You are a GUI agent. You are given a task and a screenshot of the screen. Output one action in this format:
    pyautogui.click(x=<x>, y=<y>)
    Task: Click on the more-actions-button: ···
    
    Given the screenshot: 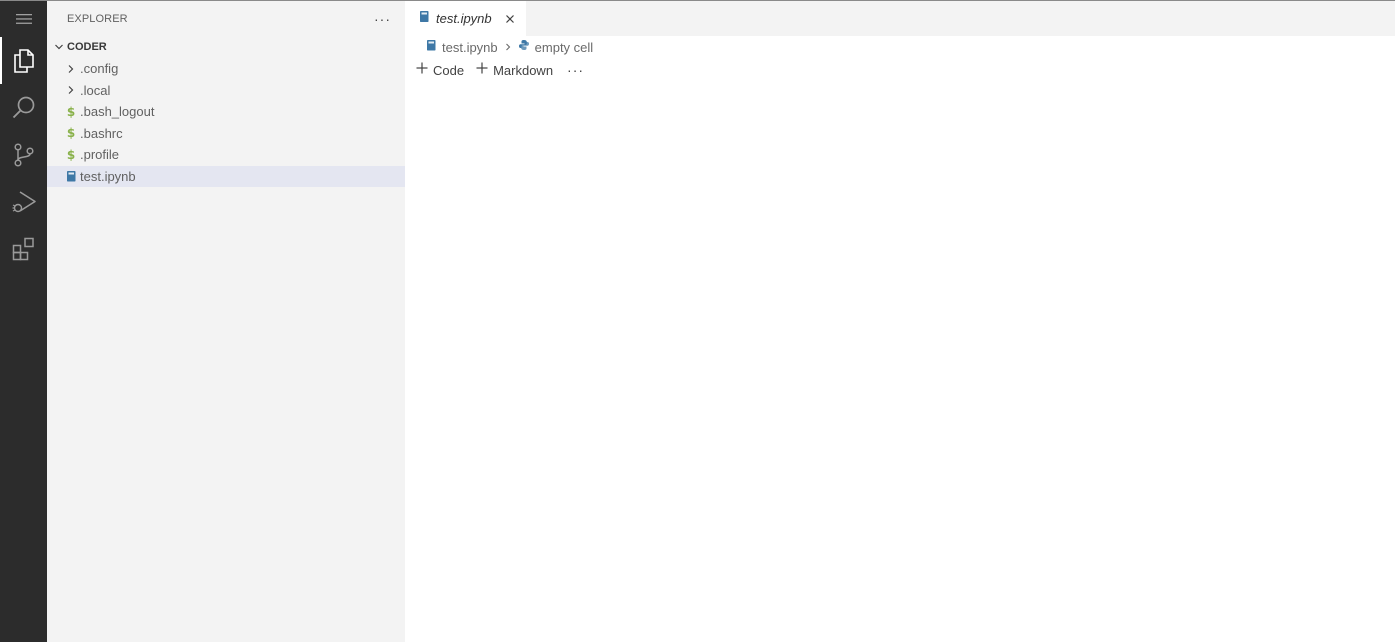 What is the action you would take?
    pyautogui.click(x=382, y=19)
    